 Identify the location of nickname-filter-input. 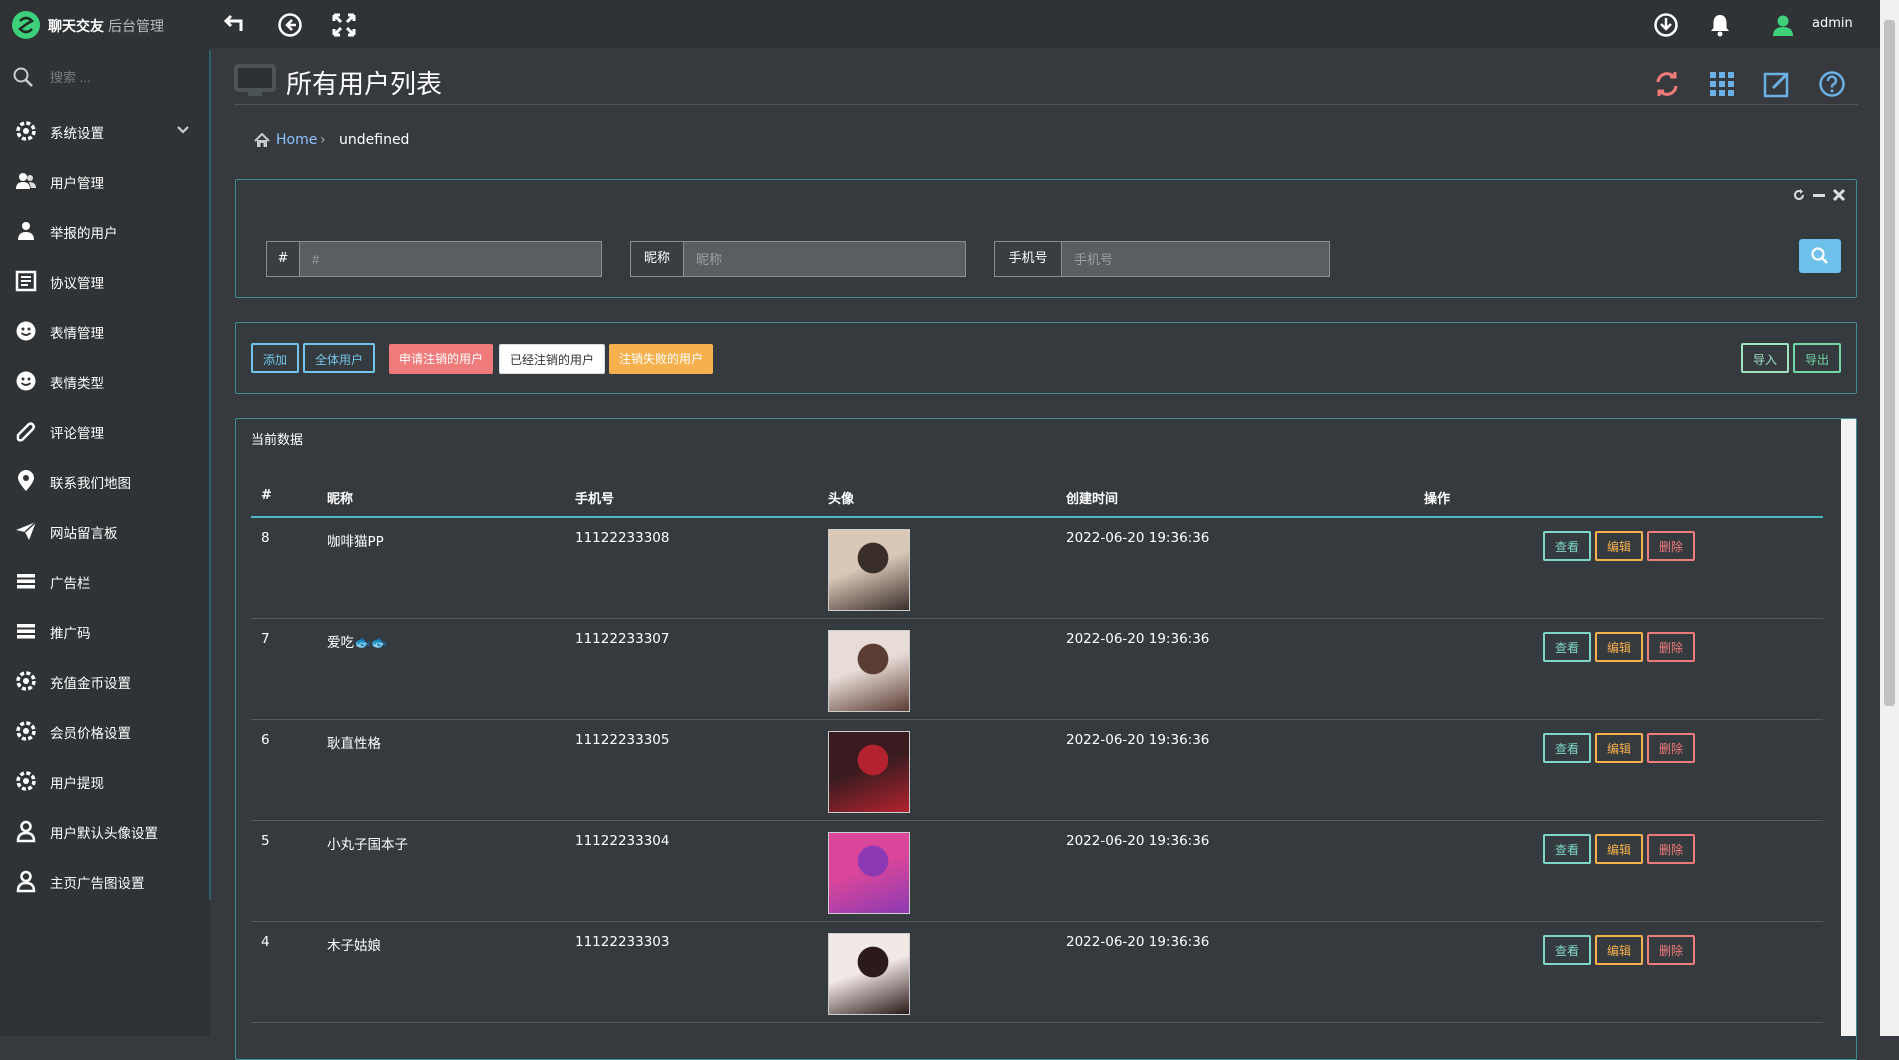
(824, 259).